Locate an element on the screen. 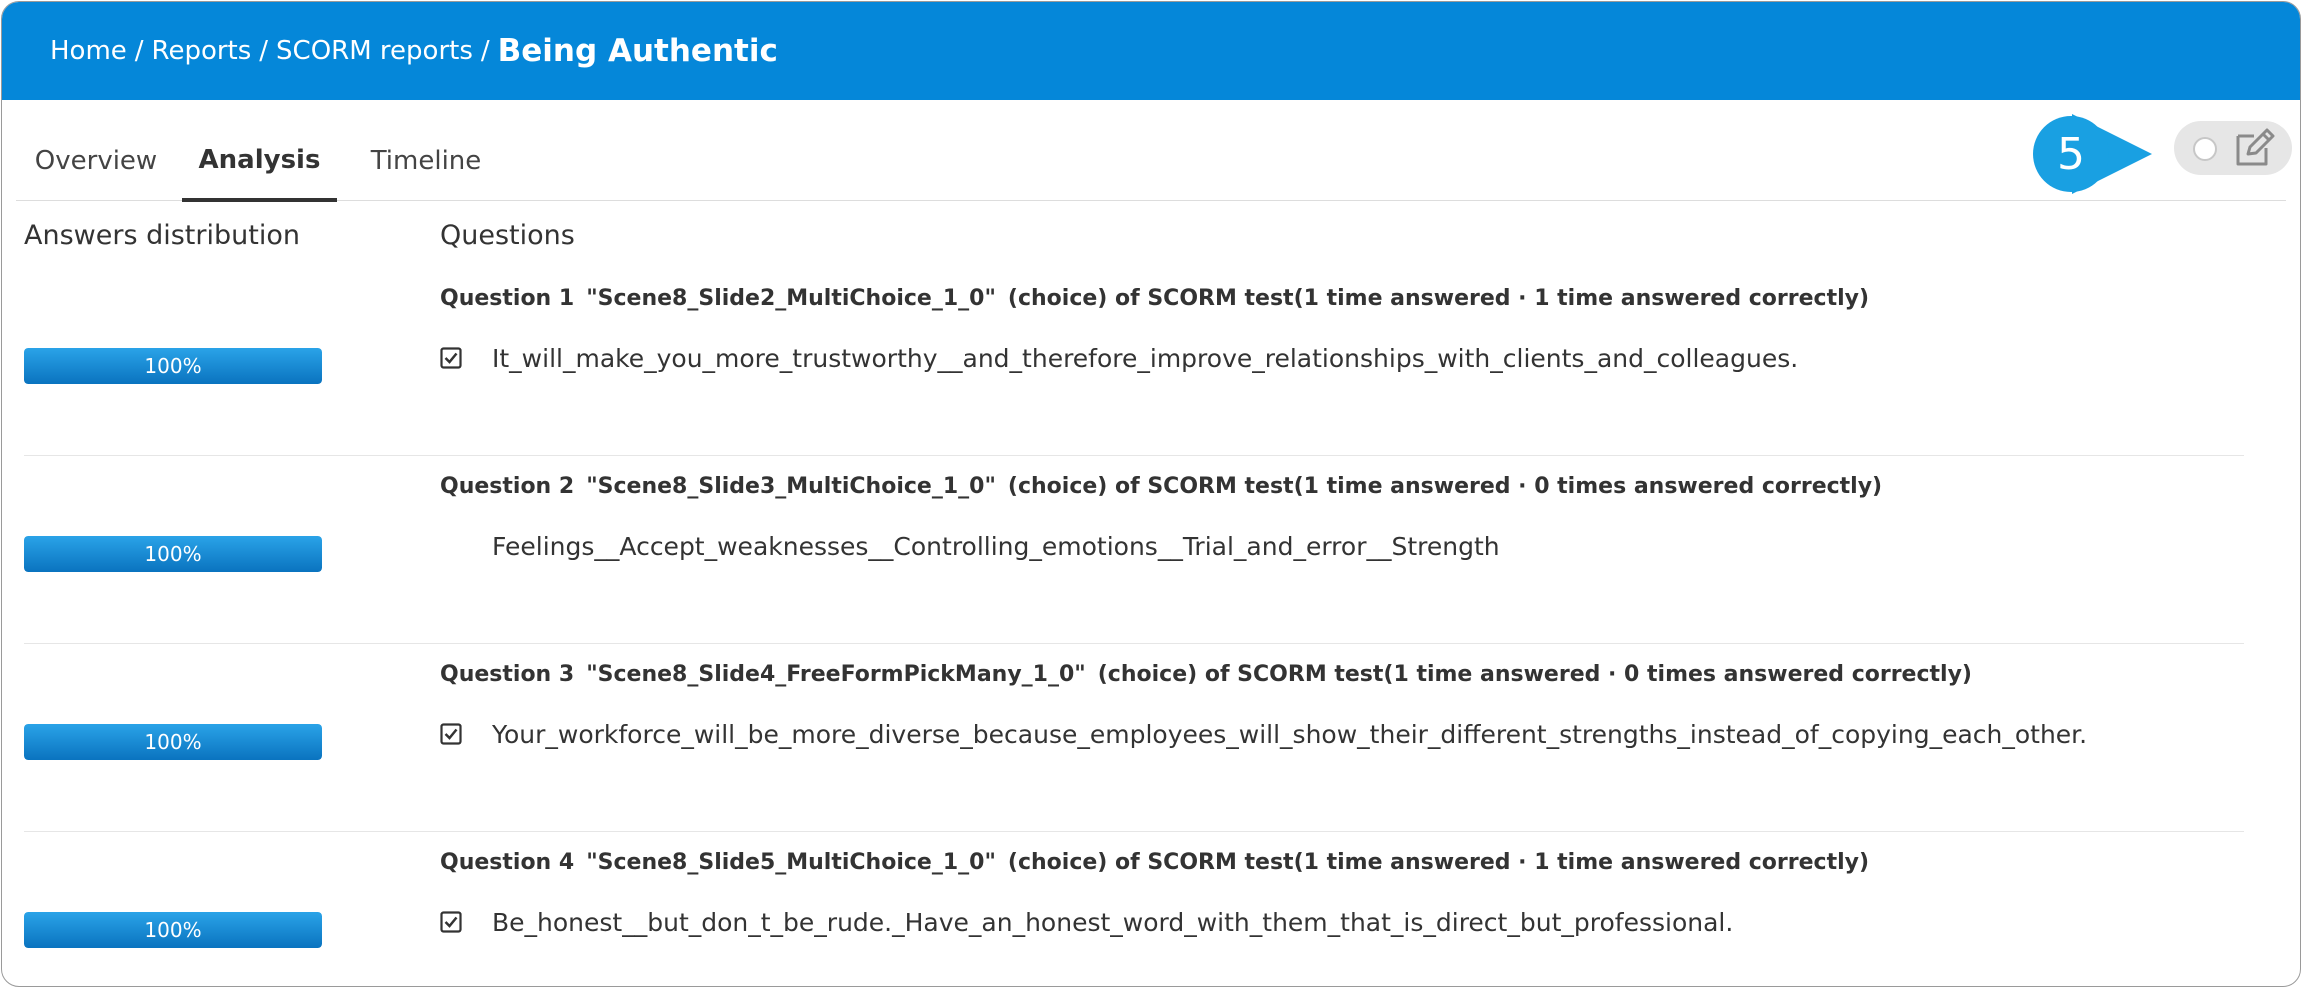  breadcrumb-scorm-reports: SCORM reports is located at coordinates (374, 51).